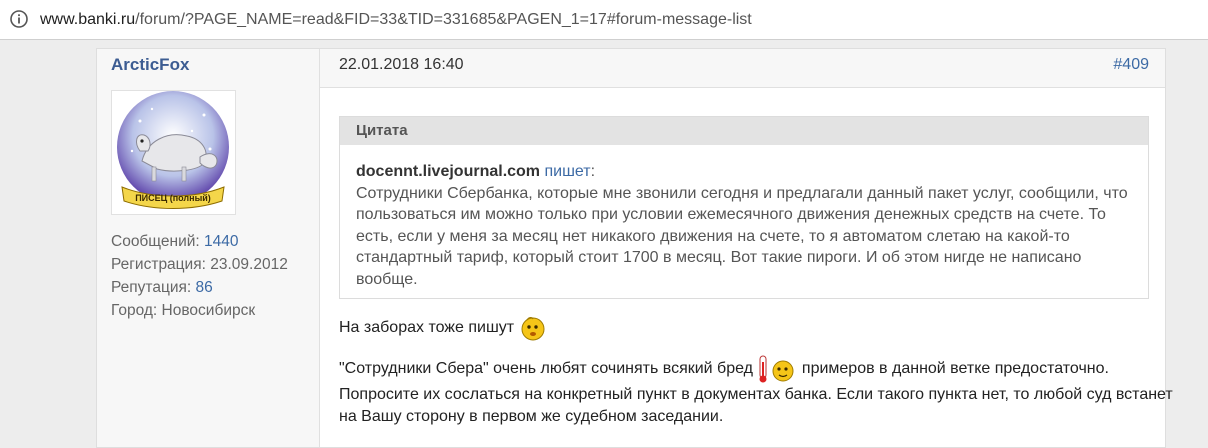 The width and height of the screenshot is (1208, 448). What do you see at coordinates (448, 171) in the screenshot?
I see `quote-author: docennt.livejournal.com` at bounding box center [448, 171].